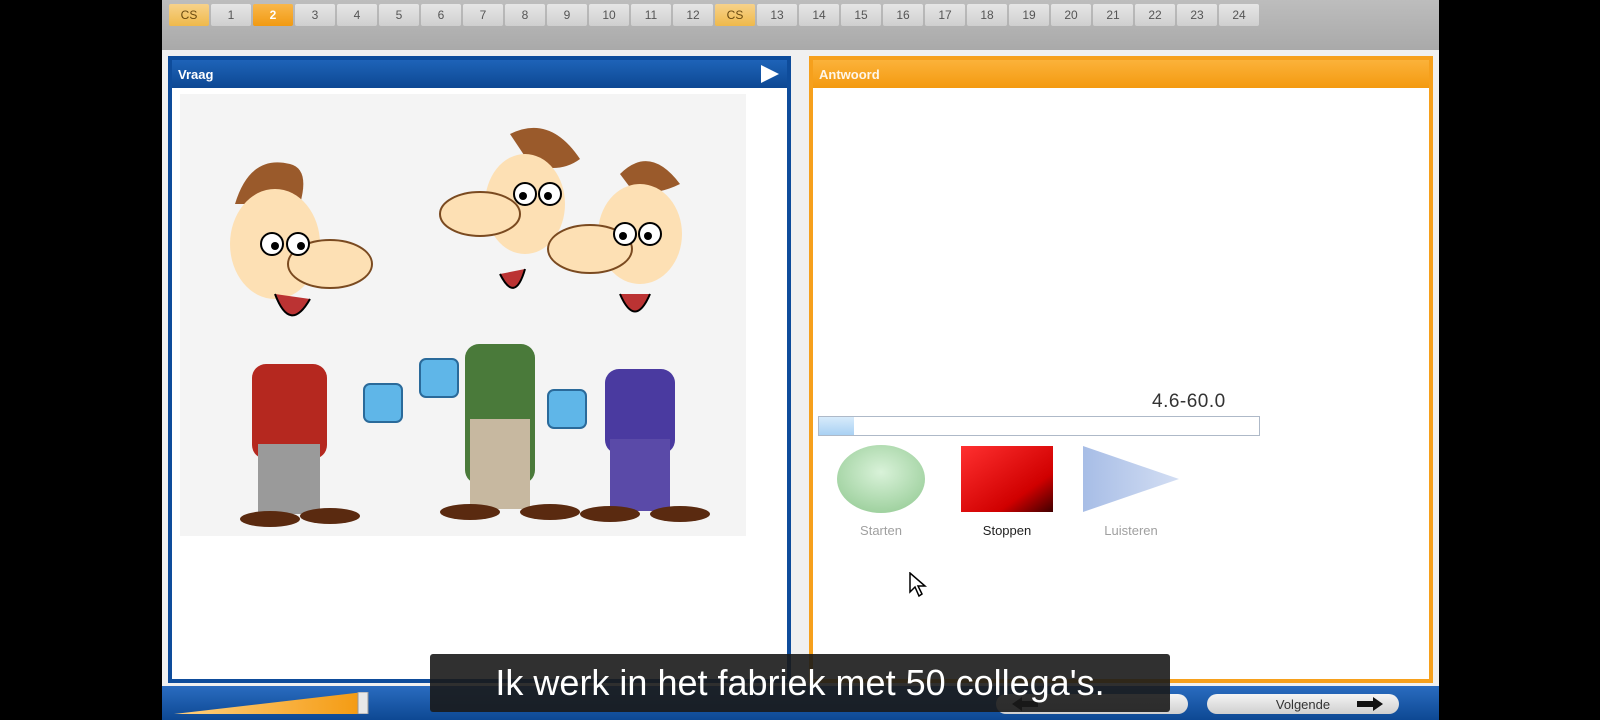  What do you see at coordinates (918, 585) in the screenshot?
I see `mouse-cursor-icon` at bounding box center [918, 585].